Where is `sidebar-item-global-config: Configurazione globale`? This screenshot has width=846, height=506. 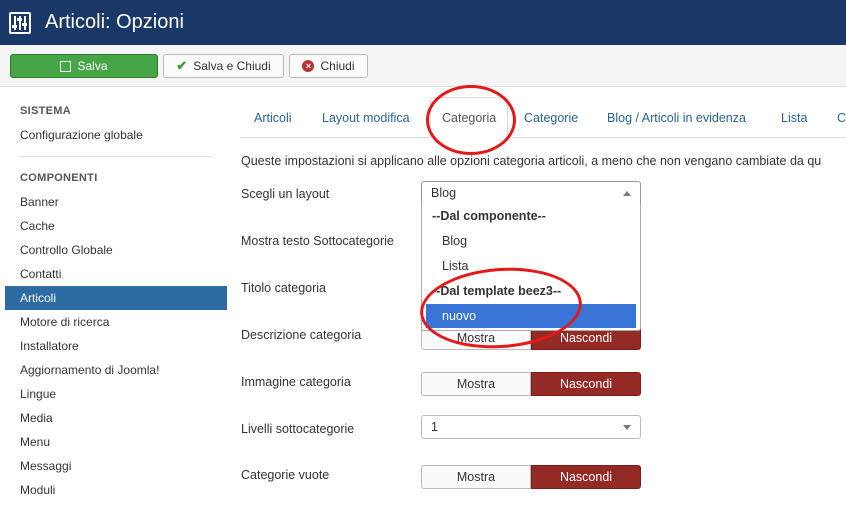
sidebar-item-global-config: Configurazione globale is located at coordinates (116, 135).